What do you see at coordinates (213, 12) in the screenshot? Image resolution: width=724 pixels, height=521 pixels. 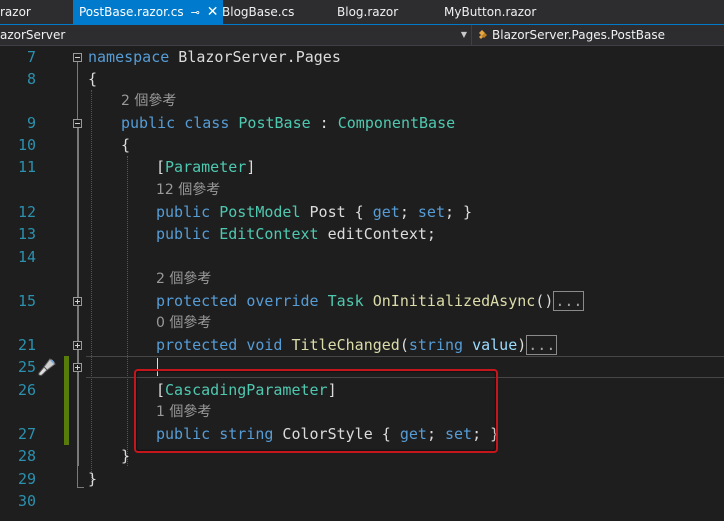 I see `close-icon: ✕` at bounding box center [213, 12].